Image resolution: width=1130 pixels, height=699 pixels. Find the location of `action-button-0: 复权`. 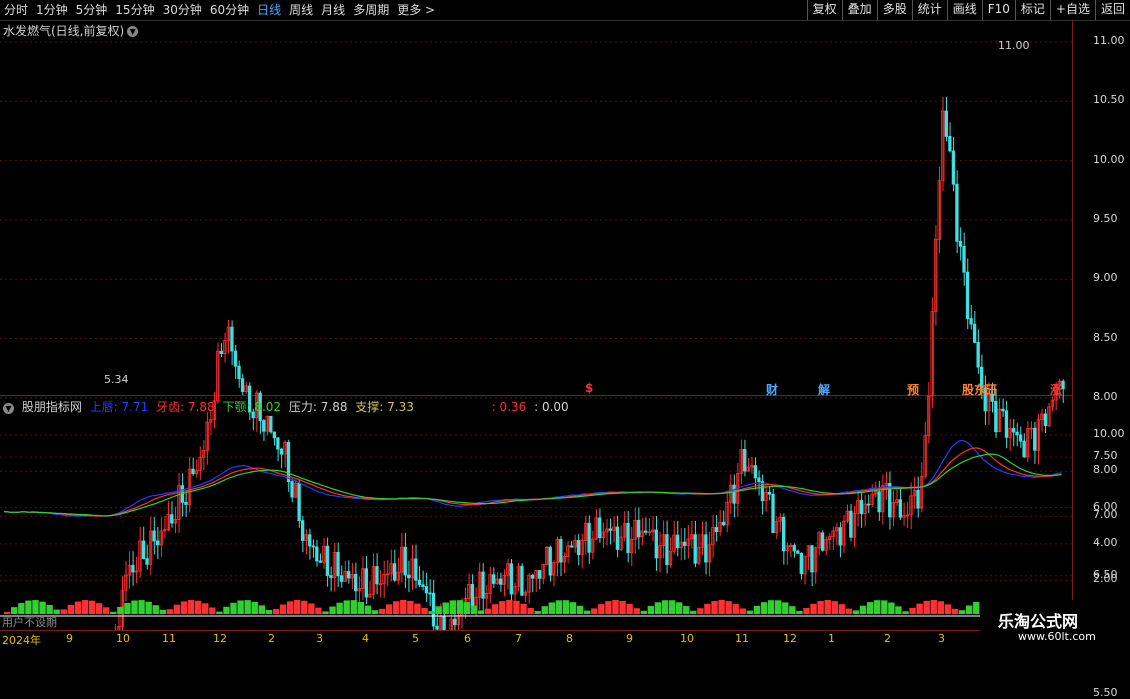

action-button-0: 复权 is located at coordinates (824, 10).